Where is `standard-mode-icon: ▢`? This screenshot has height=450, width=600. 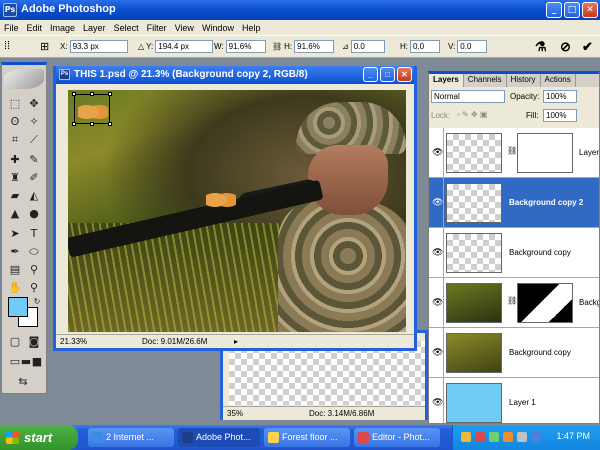
standard-mode-icon: ▢ is located at coordinates (15, 342).